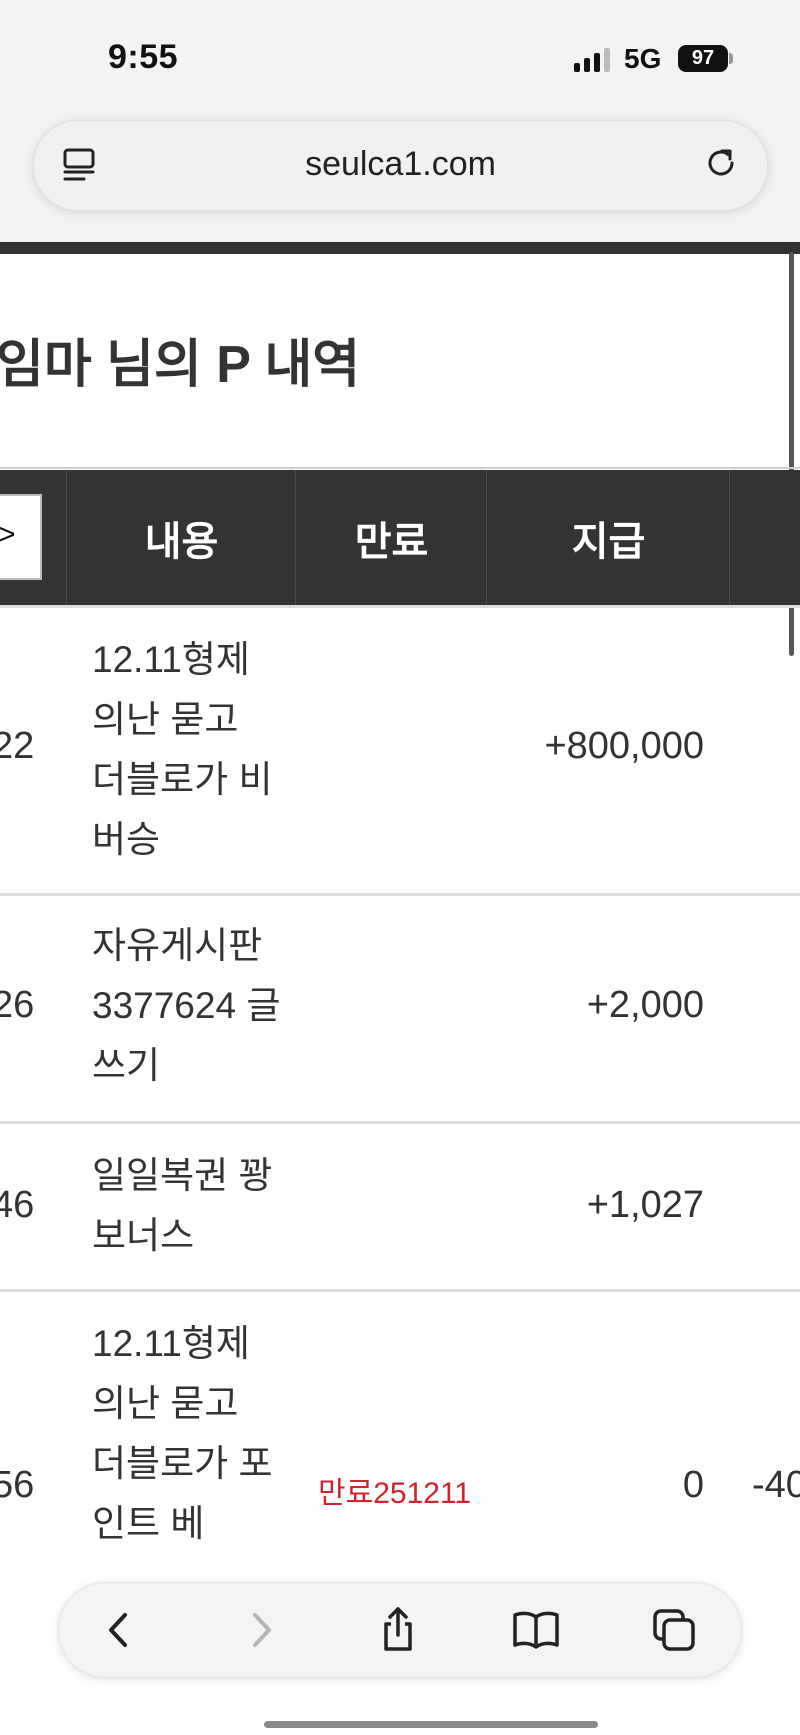 The width and height of the screenshot is (800, 1735). I want to click on header-extra, so click(764, 537).